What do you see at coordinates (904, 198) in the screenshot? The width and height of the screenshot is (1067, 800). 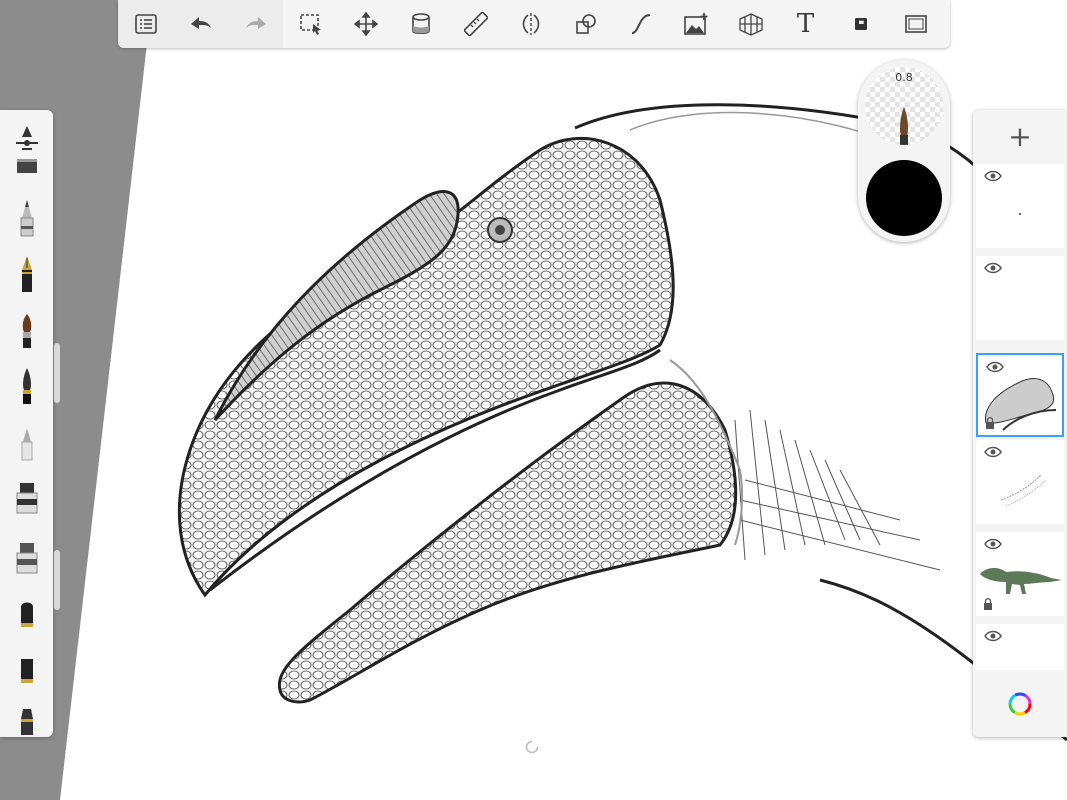 I see `current-color-swatch` at bounding box center [904, 198].